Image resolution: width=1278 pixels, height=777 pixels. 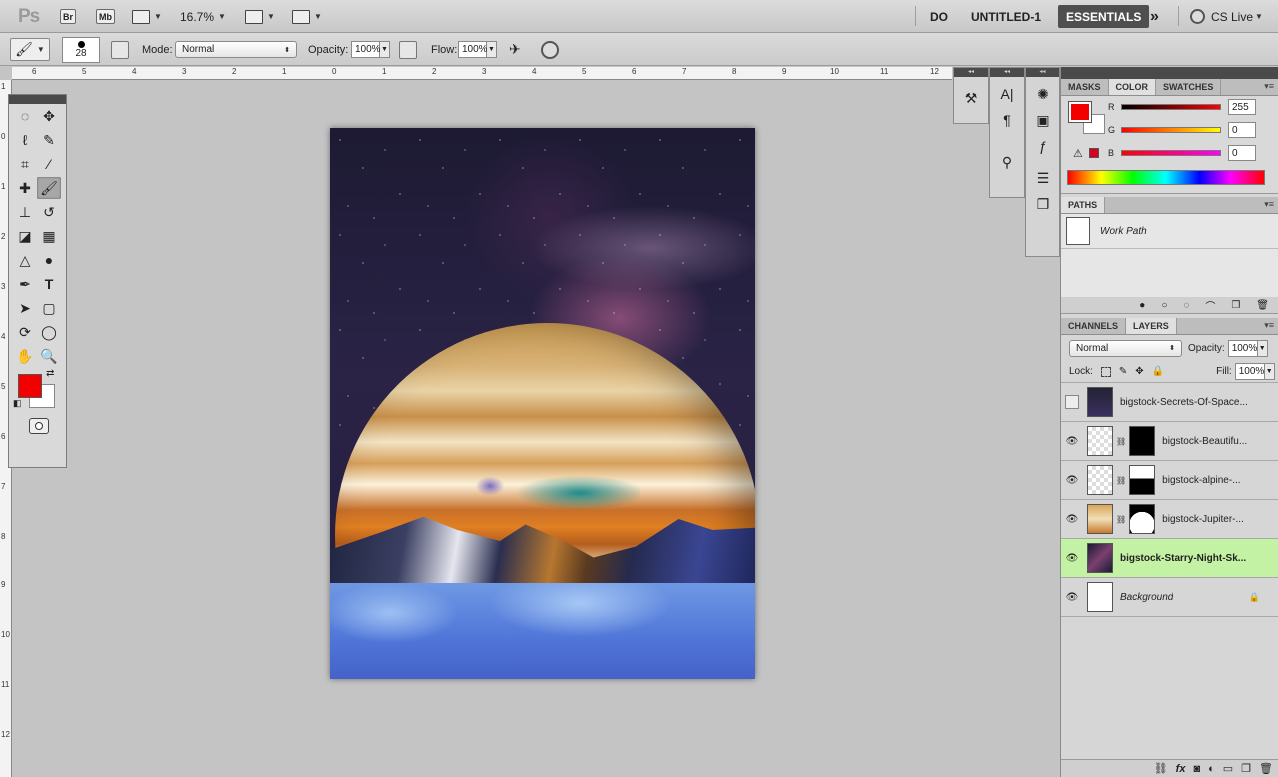 I want to click on color-panel-menu-icon: ▾≡, so click(x=1269, y=86).